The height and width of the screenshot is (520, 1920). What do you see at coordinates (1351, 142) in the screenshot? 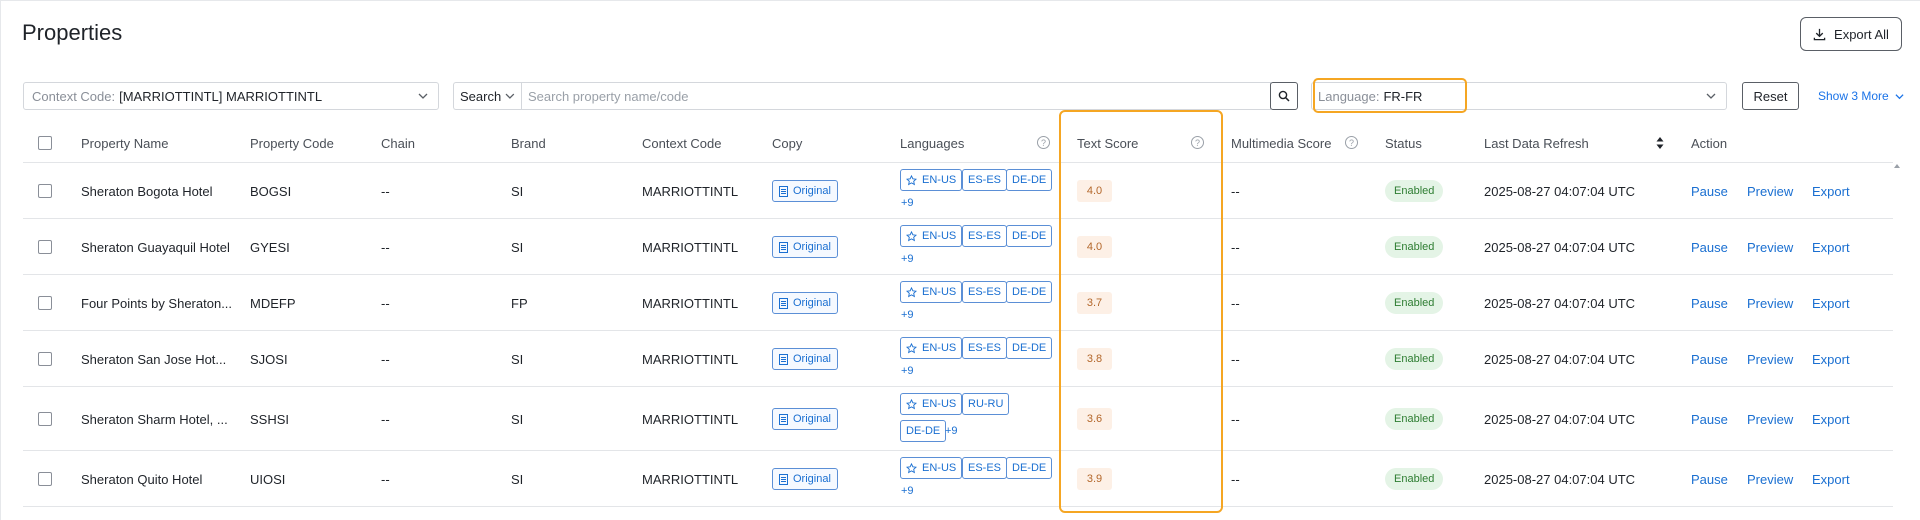
I see `multimedia-score-help-icon: ?` at bounding box center [1351, 142].